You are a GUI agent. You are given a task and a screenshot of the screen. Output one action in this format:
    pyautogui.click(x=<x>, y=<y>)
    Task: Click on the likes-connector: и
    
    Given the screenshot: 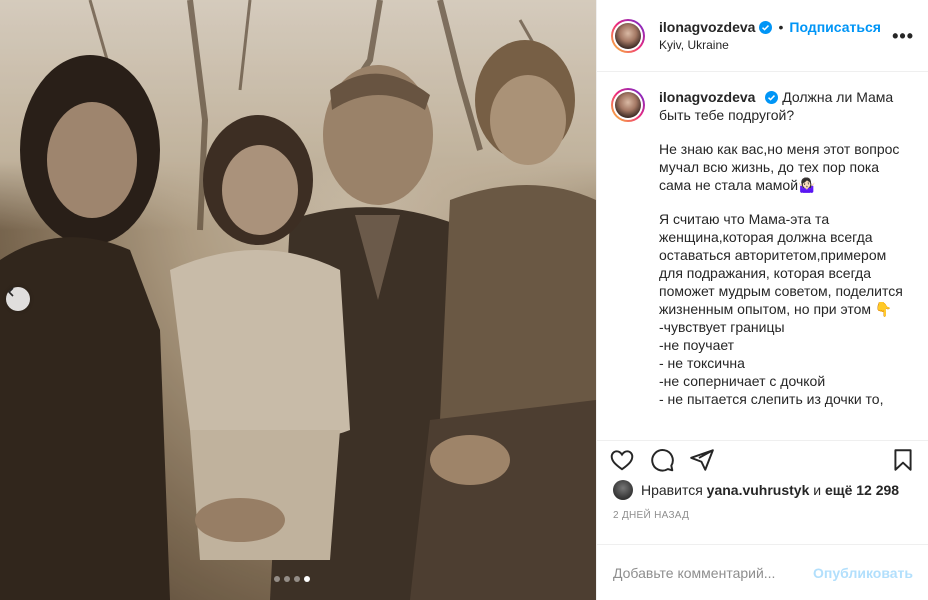 What is the action you would take?
    pyautogui.click(x=817, y=490)
    